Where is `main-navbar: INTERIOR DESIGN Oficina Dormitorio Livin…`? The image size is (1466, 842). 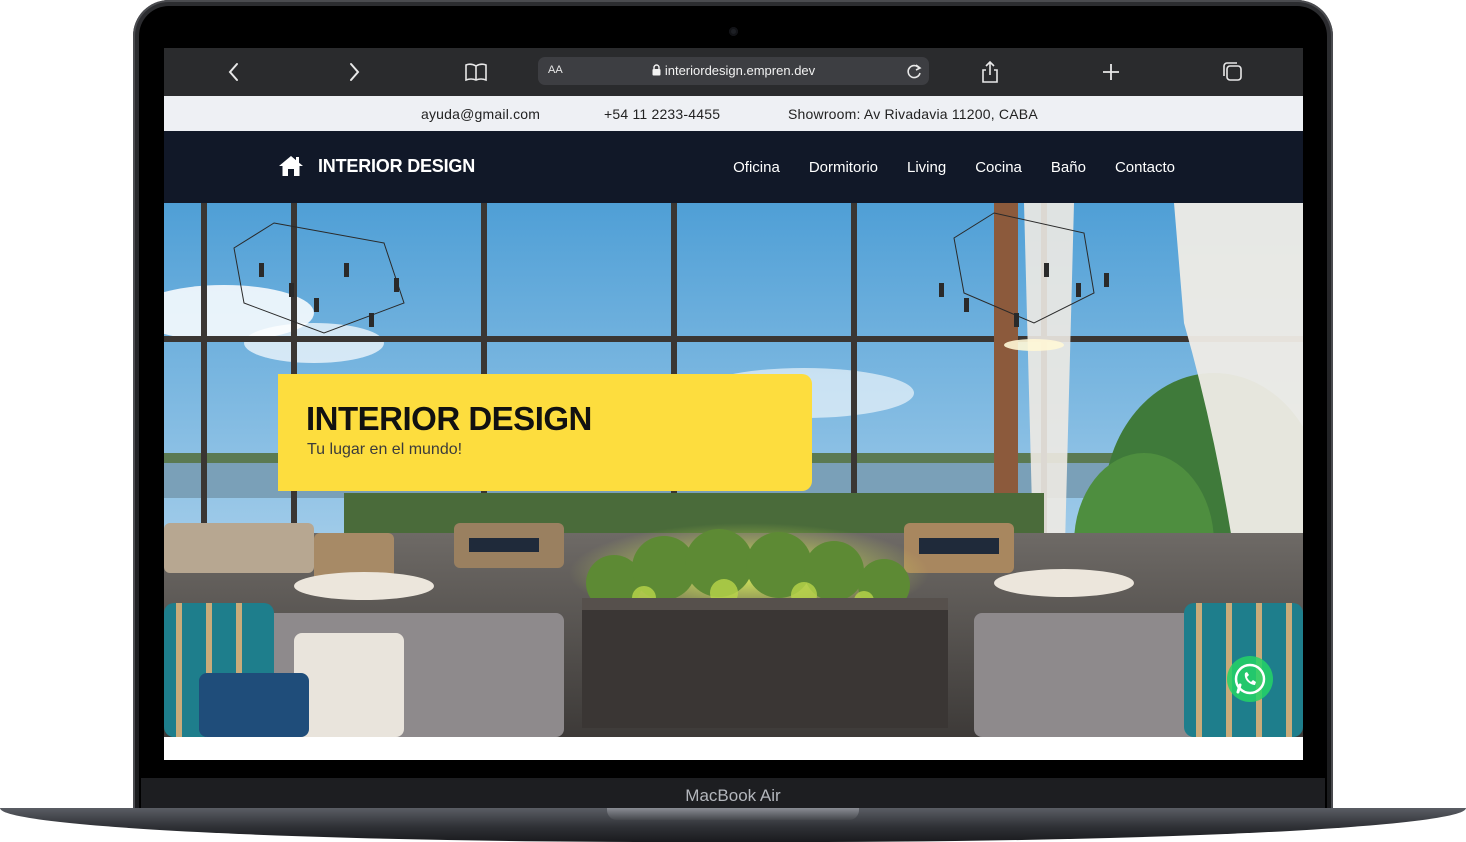 main-navbar: INTERIOR DESIGN Oficina Dormitorio Livin… is located at coordinates (733, 167).